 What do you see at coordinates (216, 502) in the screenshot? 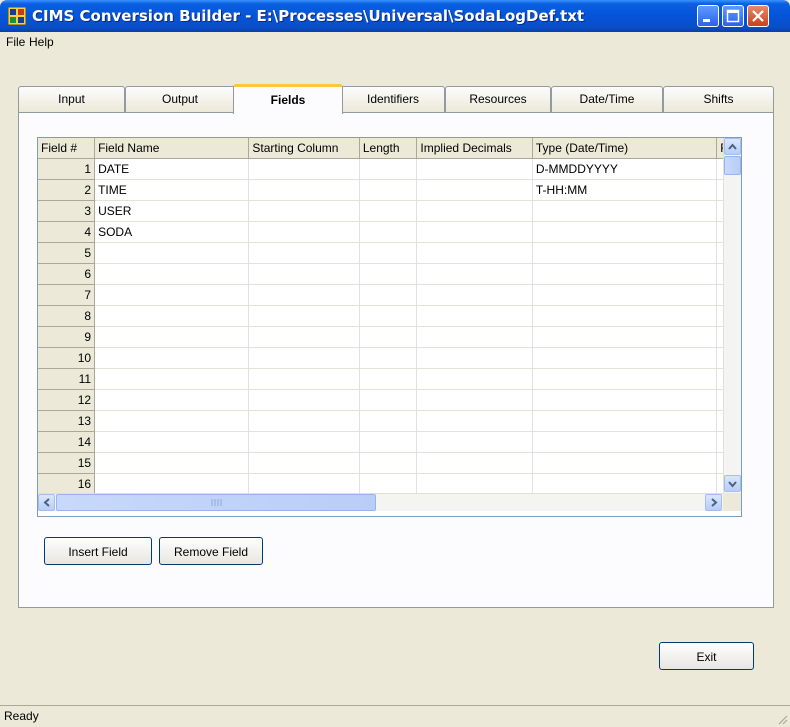
I see `horizontal-scroll-thumb` at bounding box center [216, 502].